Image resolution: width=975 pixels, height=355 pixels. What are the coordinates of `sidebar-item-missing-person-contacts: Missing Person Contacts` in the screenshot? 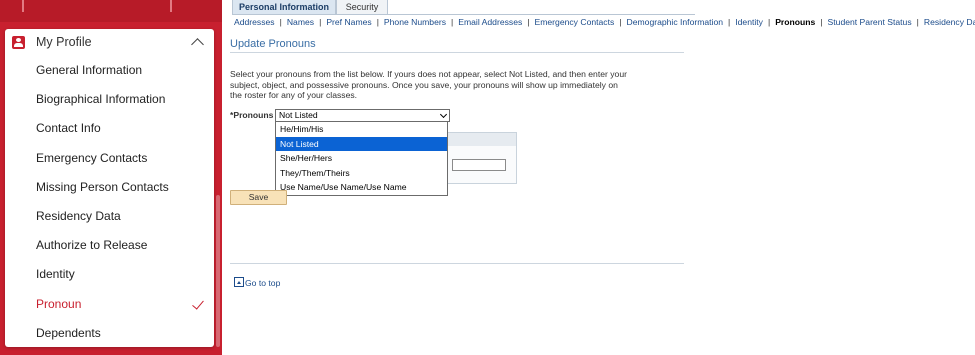 It's located at (109, 187).